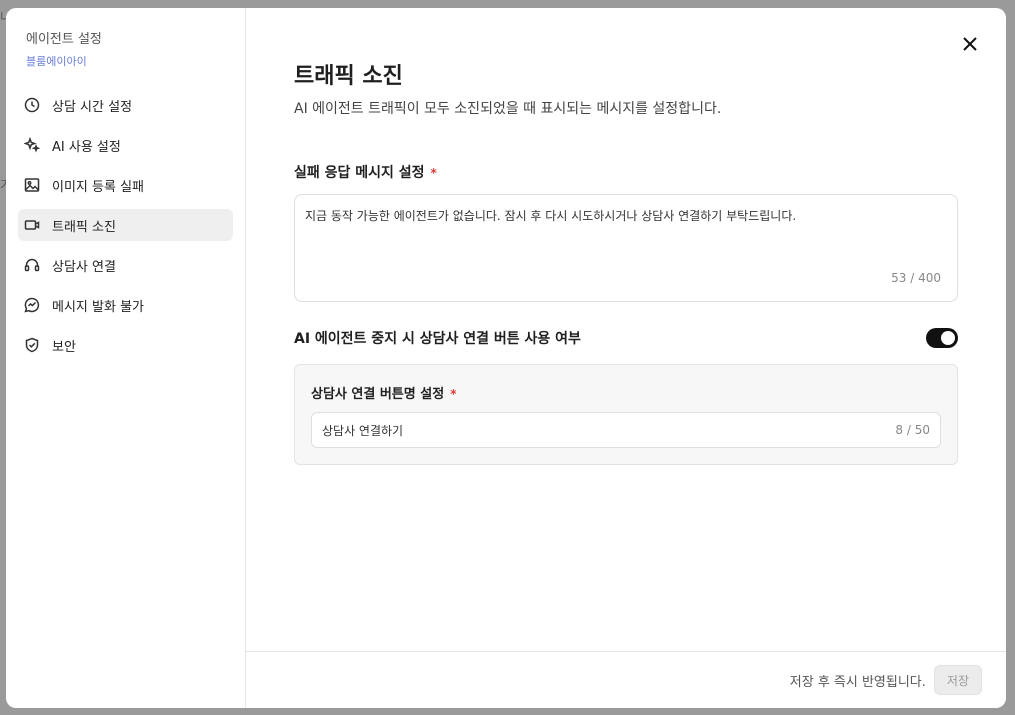 This screenshot has width=1015, height=715. I want to click on sidebar-item-agent-connect: 상담사 연결, so click(125, 265).